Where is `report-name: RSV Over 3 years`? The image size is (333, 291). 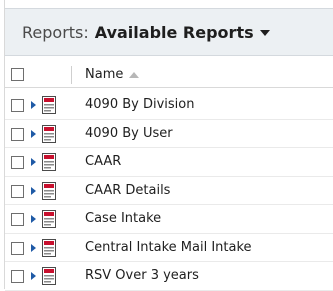 report-name: RSV Over 3 years is located at coordinates (142, 275).